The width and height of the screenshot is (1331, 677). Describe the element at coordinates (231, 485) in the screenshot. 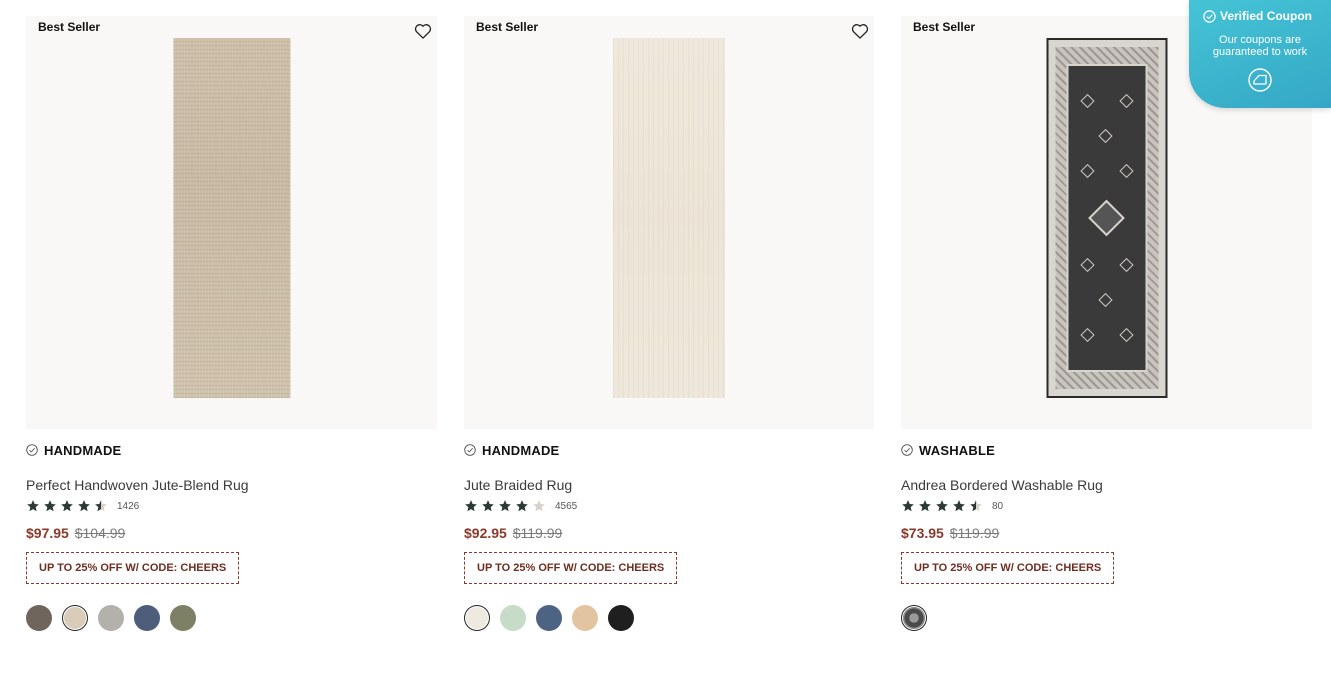

I see `product-title: Perfect Handwoven Jute-Blend Rug` at that location.